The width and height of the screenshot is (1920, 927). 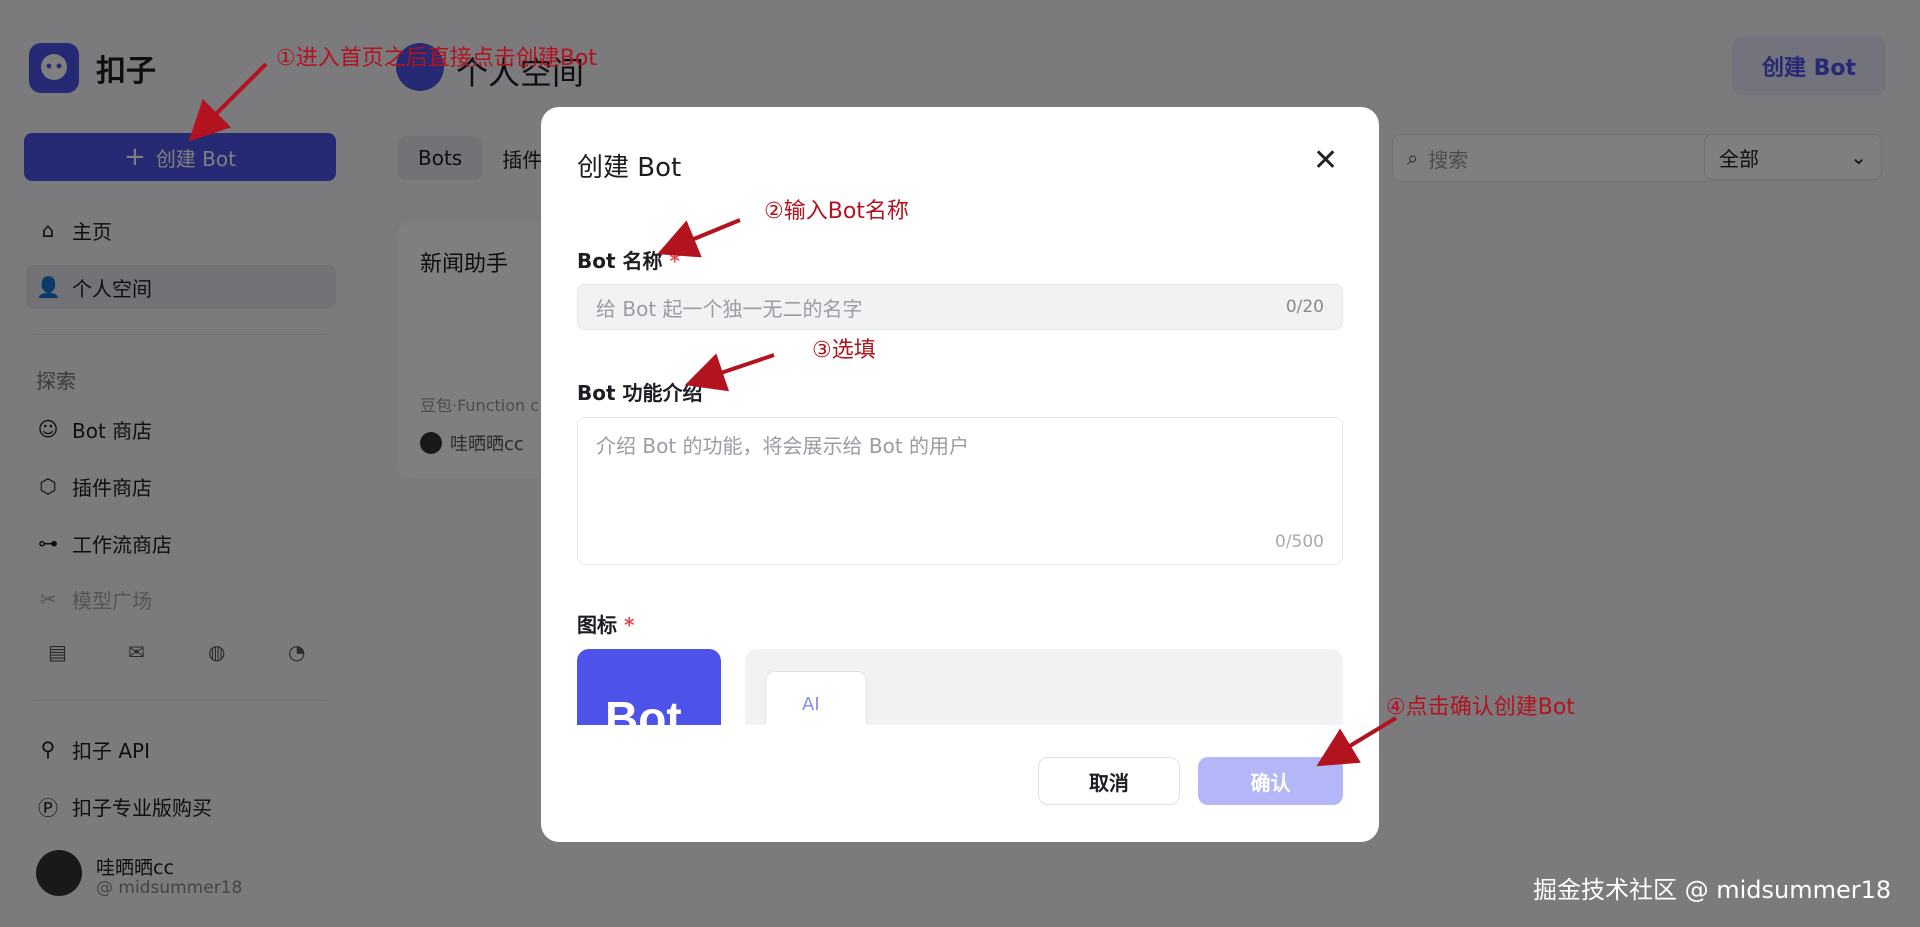 What do you see at coordinates (640, 393) in the screenshot?
I see `bot-desc-label: Bot 功能介绍` at bounding box center [640, 393].